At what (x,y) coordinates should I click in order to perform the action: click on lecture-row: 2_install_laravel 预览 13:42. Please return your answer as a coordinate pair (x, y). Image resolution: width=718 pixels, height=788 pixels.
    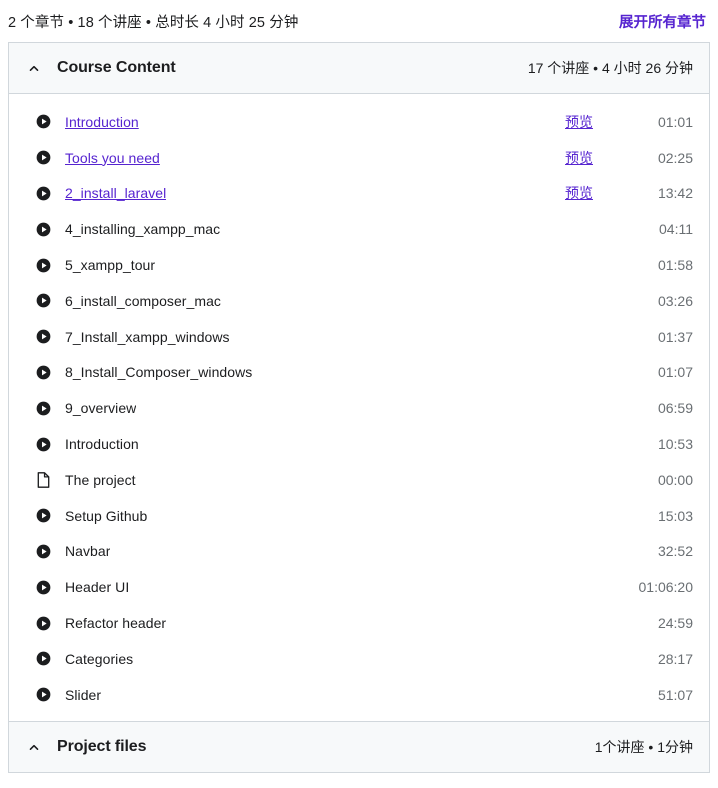
    Looking at the image, I should click on (359, 194).